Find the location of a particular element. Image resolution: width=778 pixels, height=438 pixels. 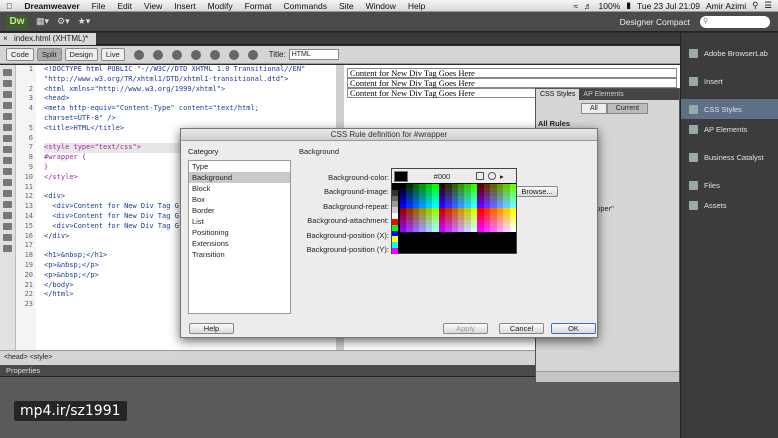

spotlight-icon: ⚲ is located at coordinates (755, 5).